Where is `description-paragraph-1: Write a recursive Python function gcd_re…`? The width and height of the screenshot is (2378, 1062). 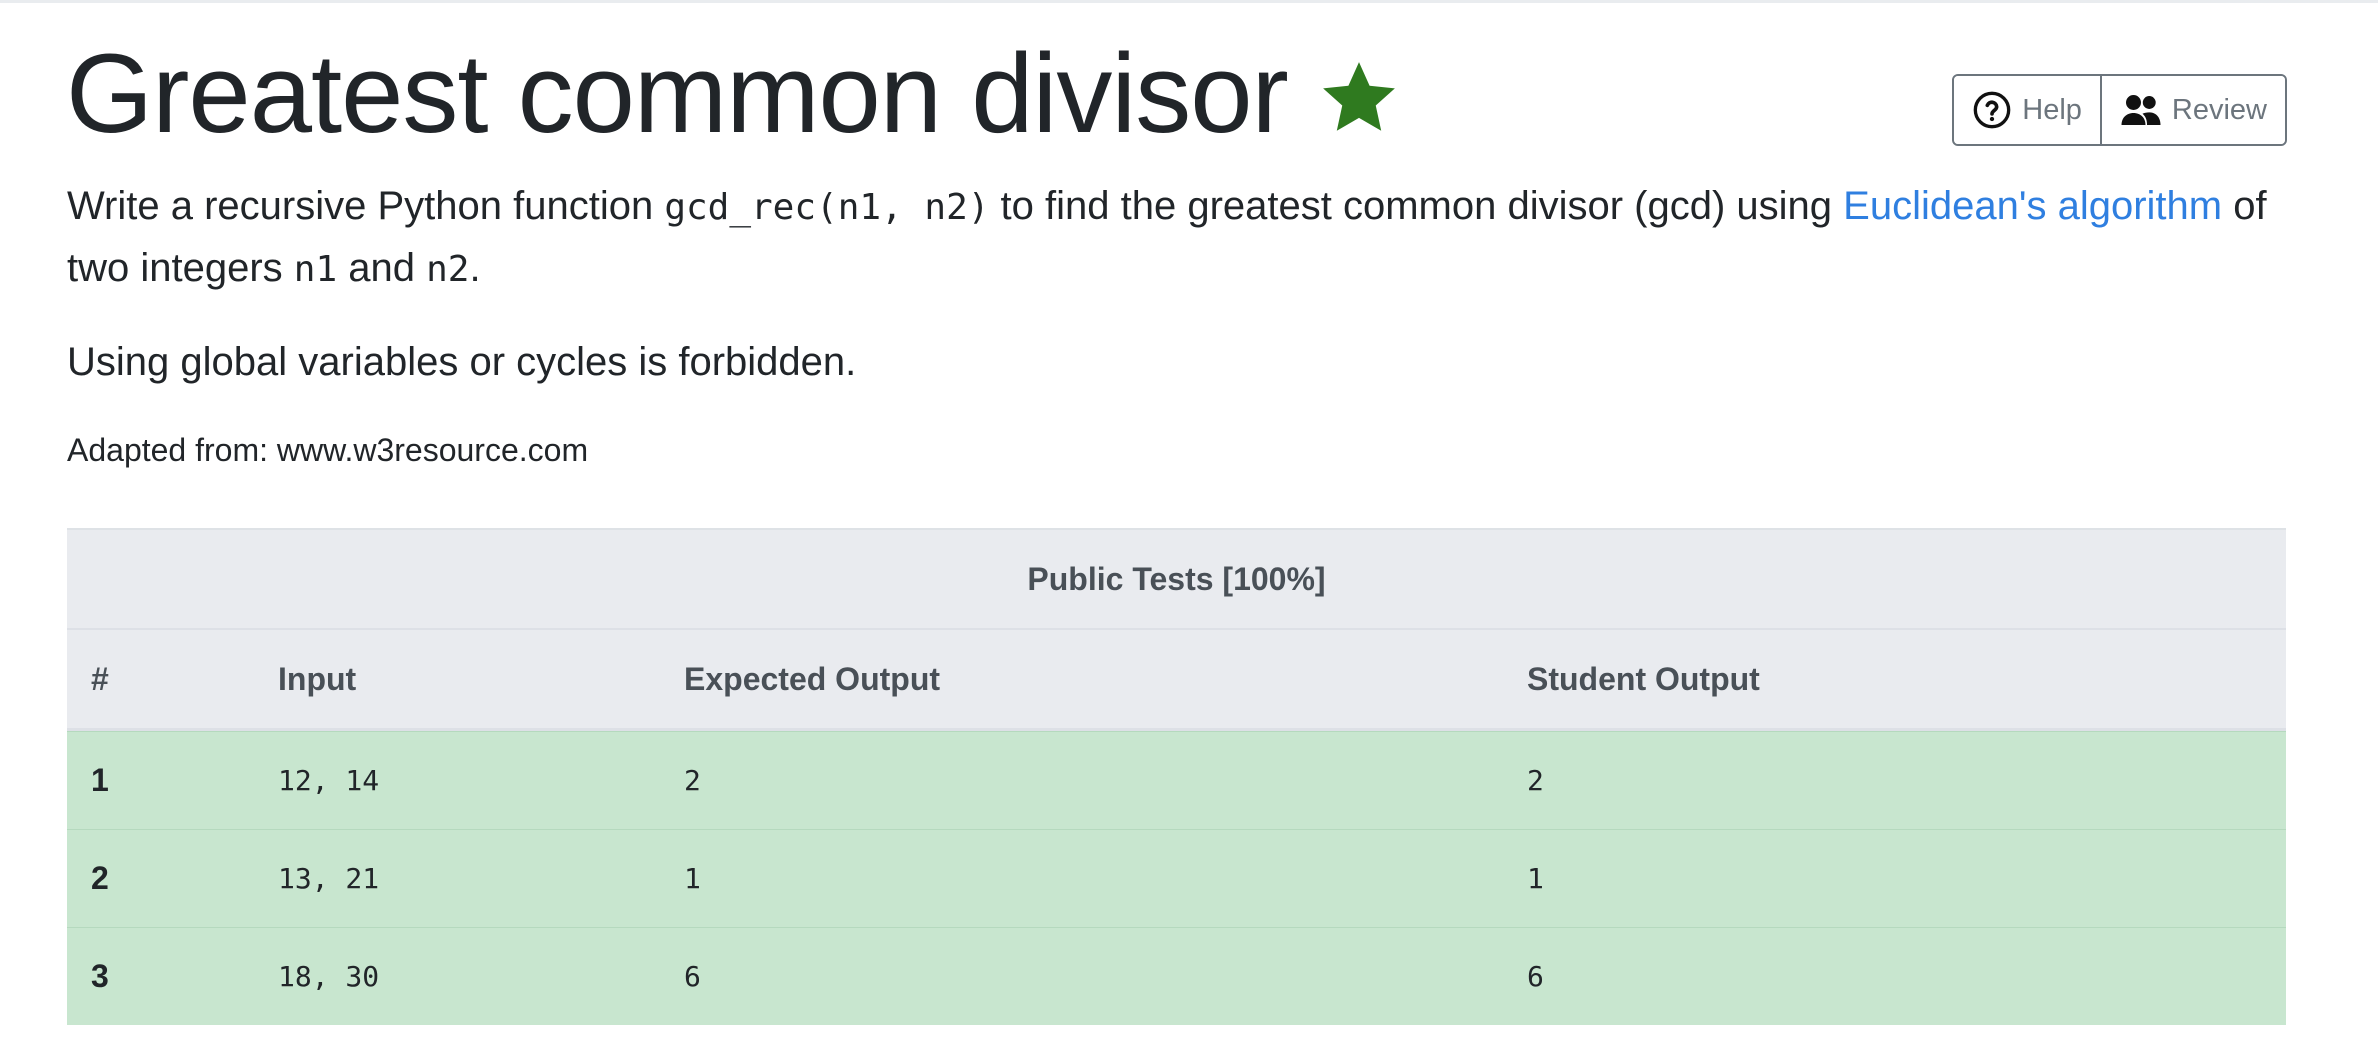 description-paragraph-1: Write a recursive Python function gcd_re… is located at coordinates (1187, 238).